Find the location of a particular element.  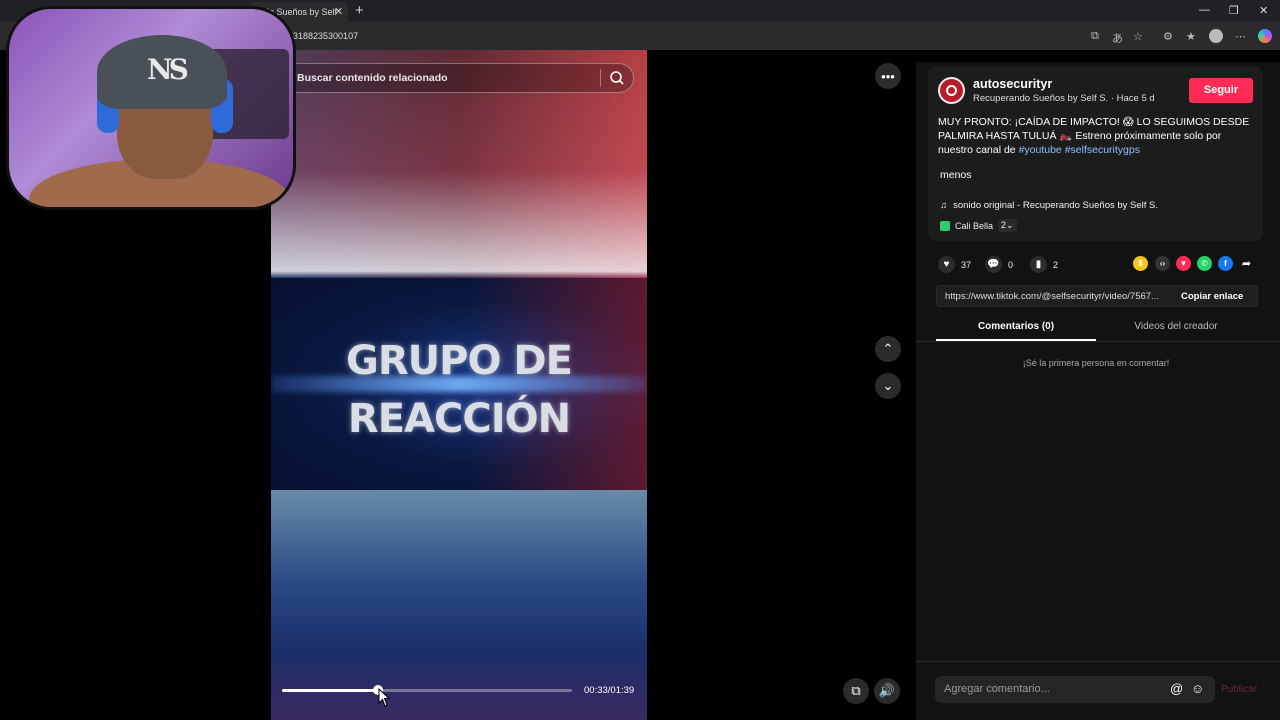

creator-avatar is located at coordinates (951, 90).